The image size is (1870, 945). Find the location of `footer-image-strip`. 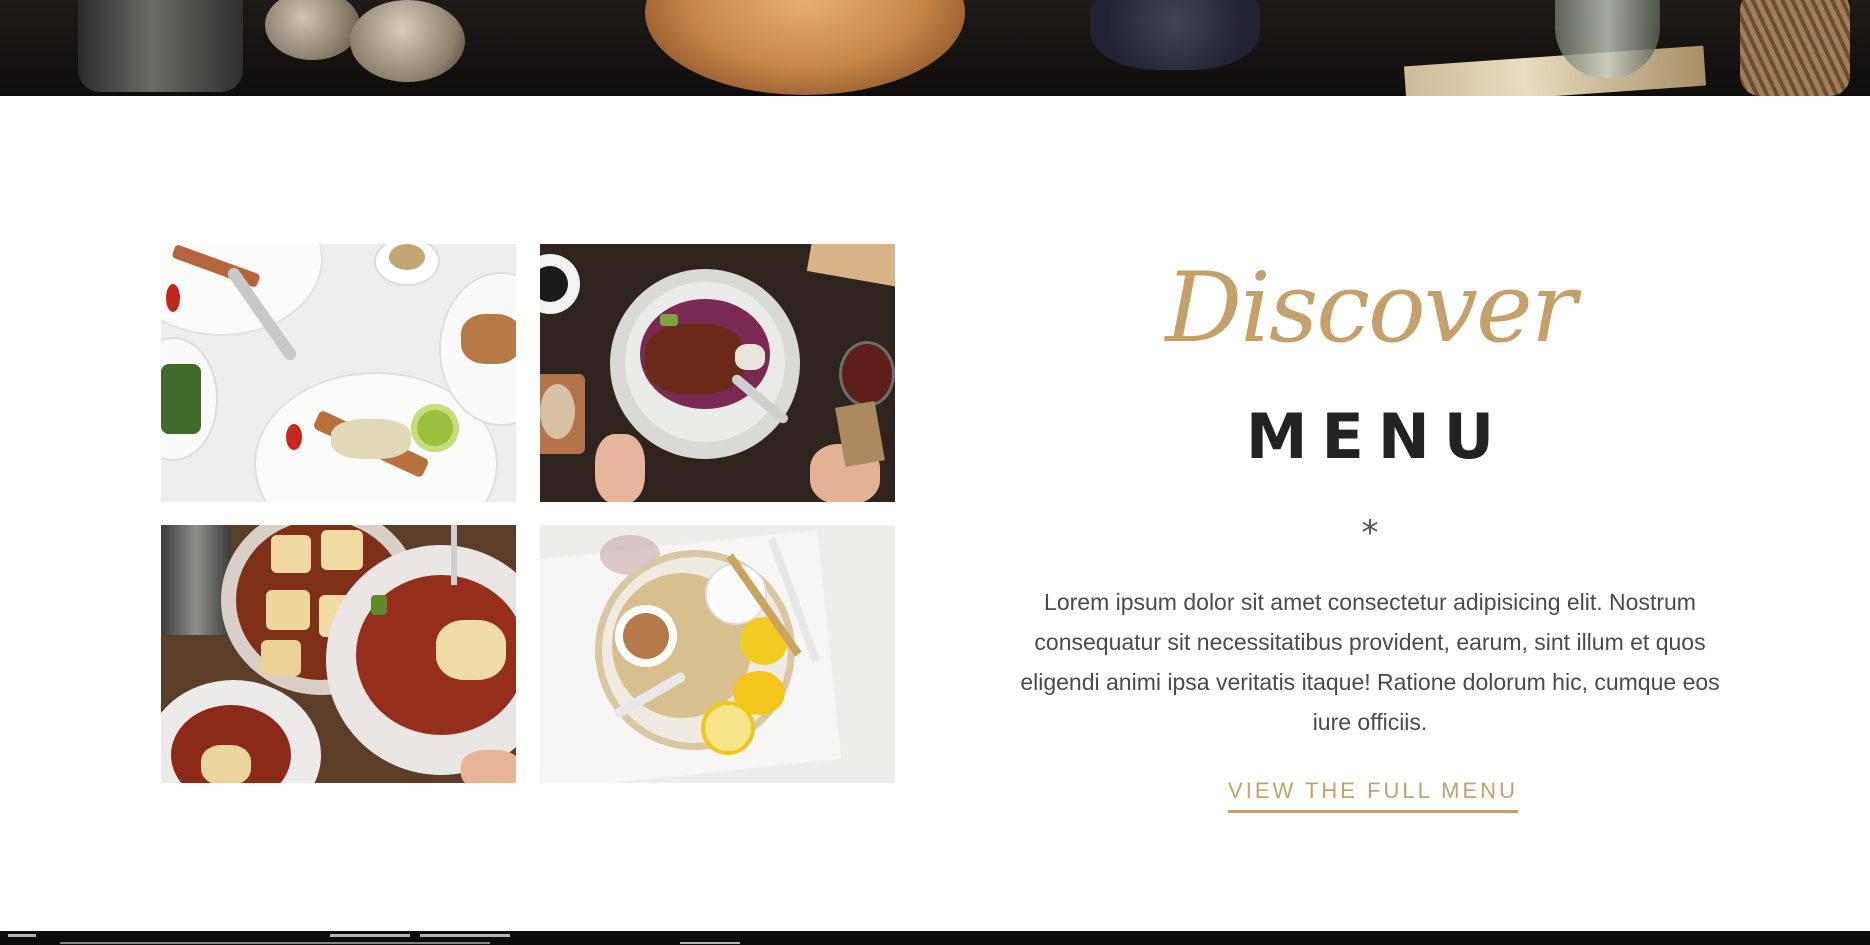

footer-image-strip is located at coordinates (935, 938).